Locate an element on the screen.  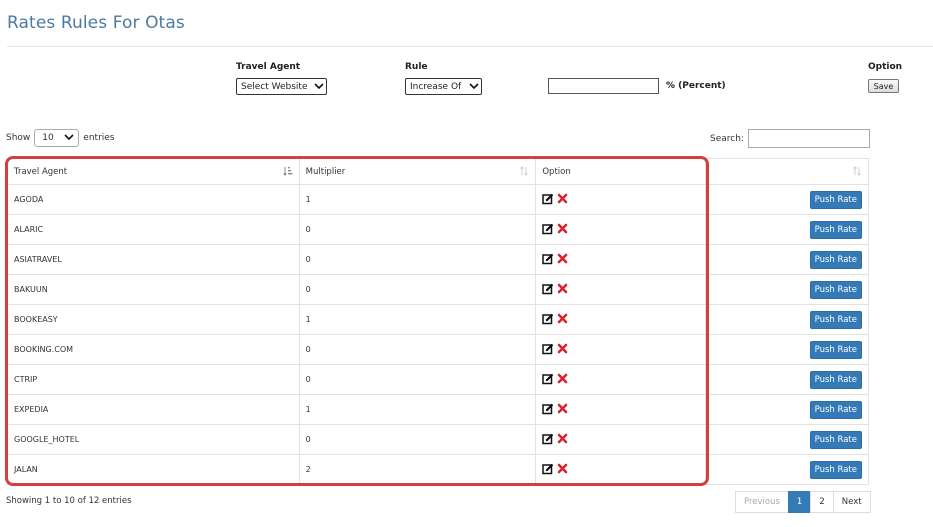
travel-agent-select: Select Website is located at coordinates (281, 86).